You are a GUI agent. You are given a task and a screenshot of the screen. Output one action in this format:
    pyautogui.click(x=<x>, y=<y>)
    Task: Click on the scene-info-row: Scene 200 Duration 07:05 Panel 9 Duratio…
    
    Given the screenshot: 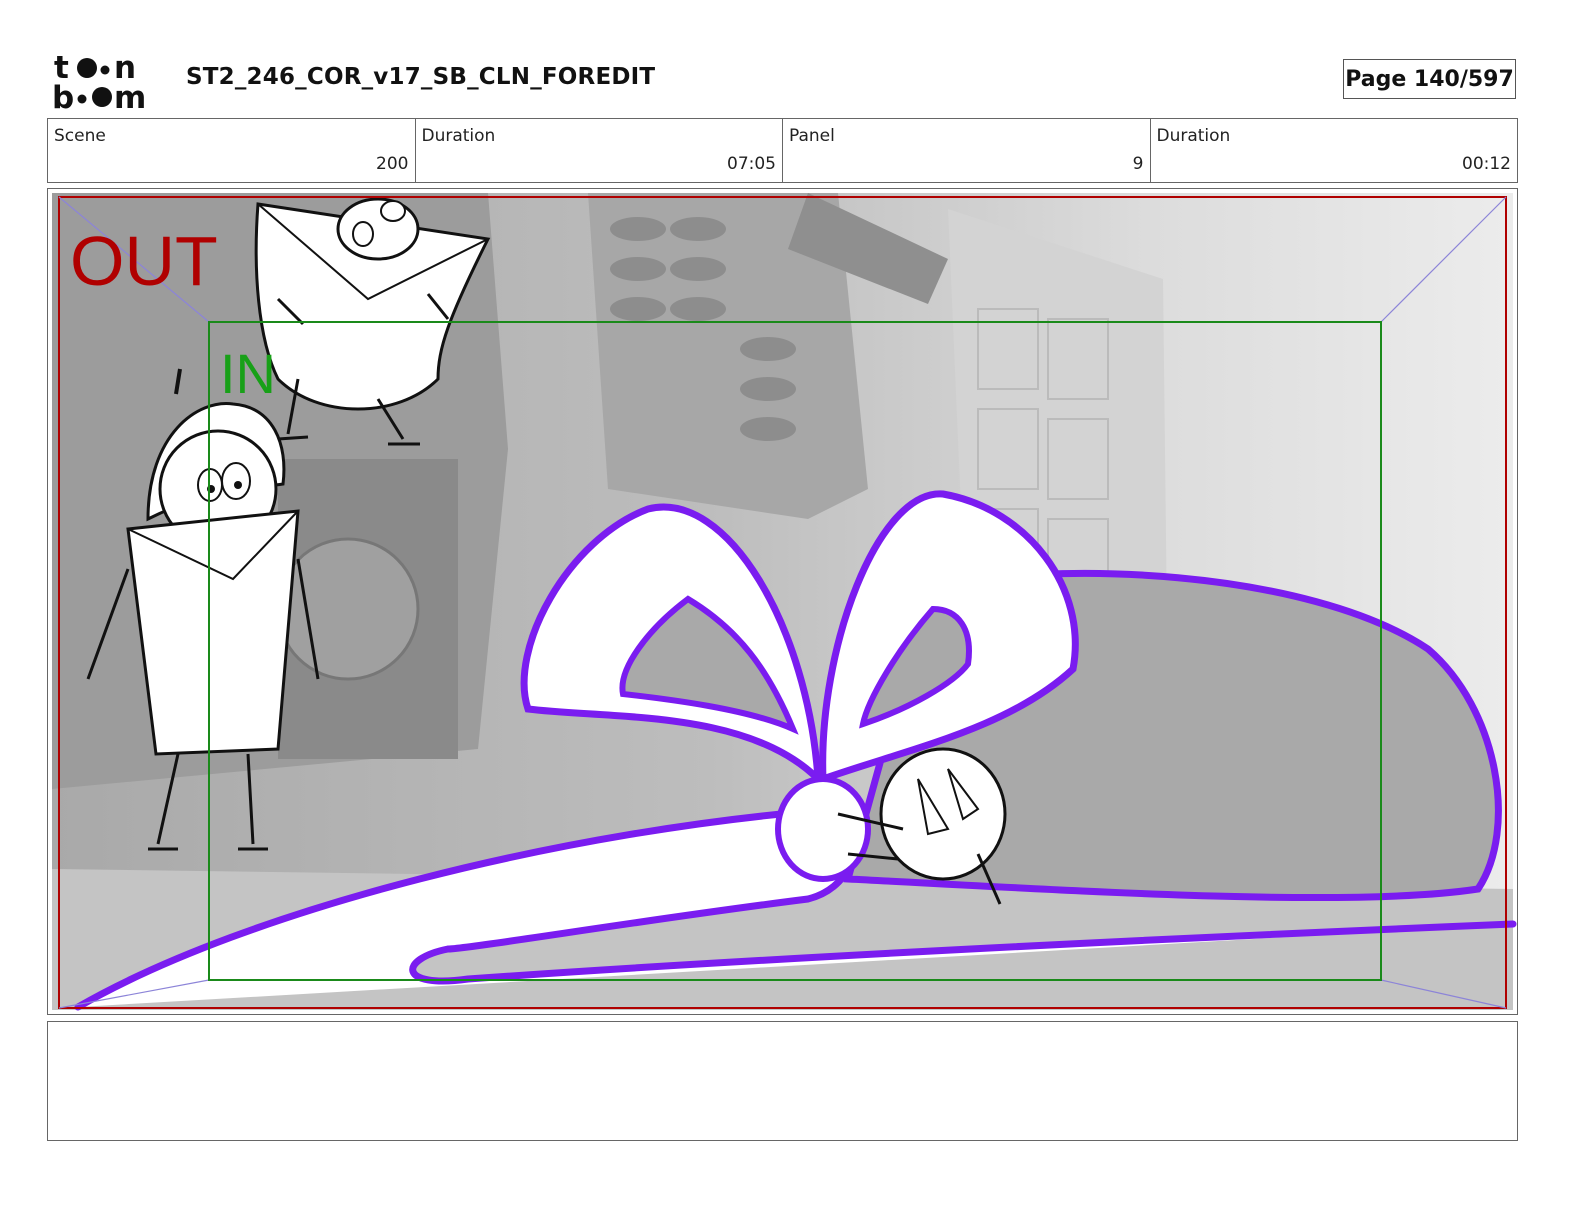 What is the action you would take?
    pyautogui.click(x=782, y=150)
    